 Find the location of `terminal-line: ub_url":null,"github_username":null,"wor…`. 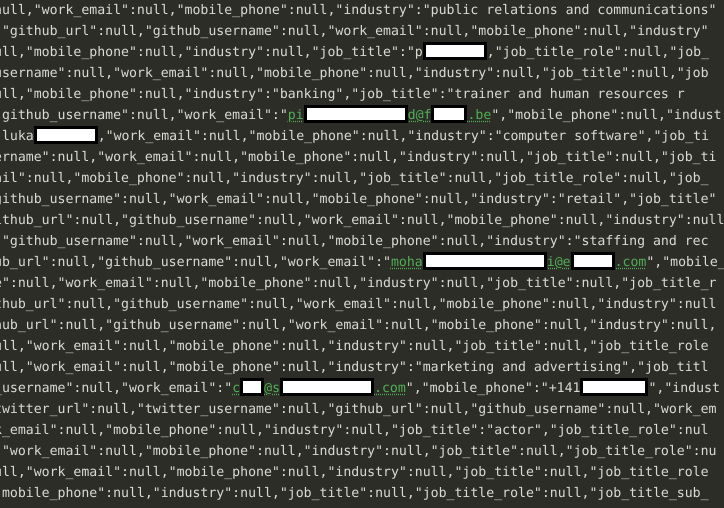

terminal-line: ub_url":null,"github_username":null,"wor… is located at coordinates (362, 262).